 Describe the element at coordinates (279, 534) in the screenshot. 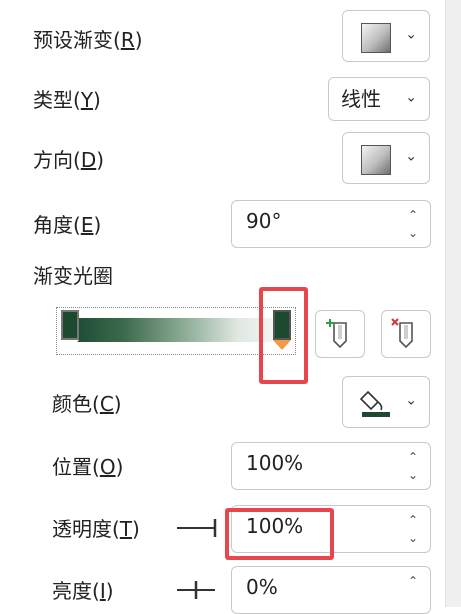

I see `transparency-value-highlight` at that location.